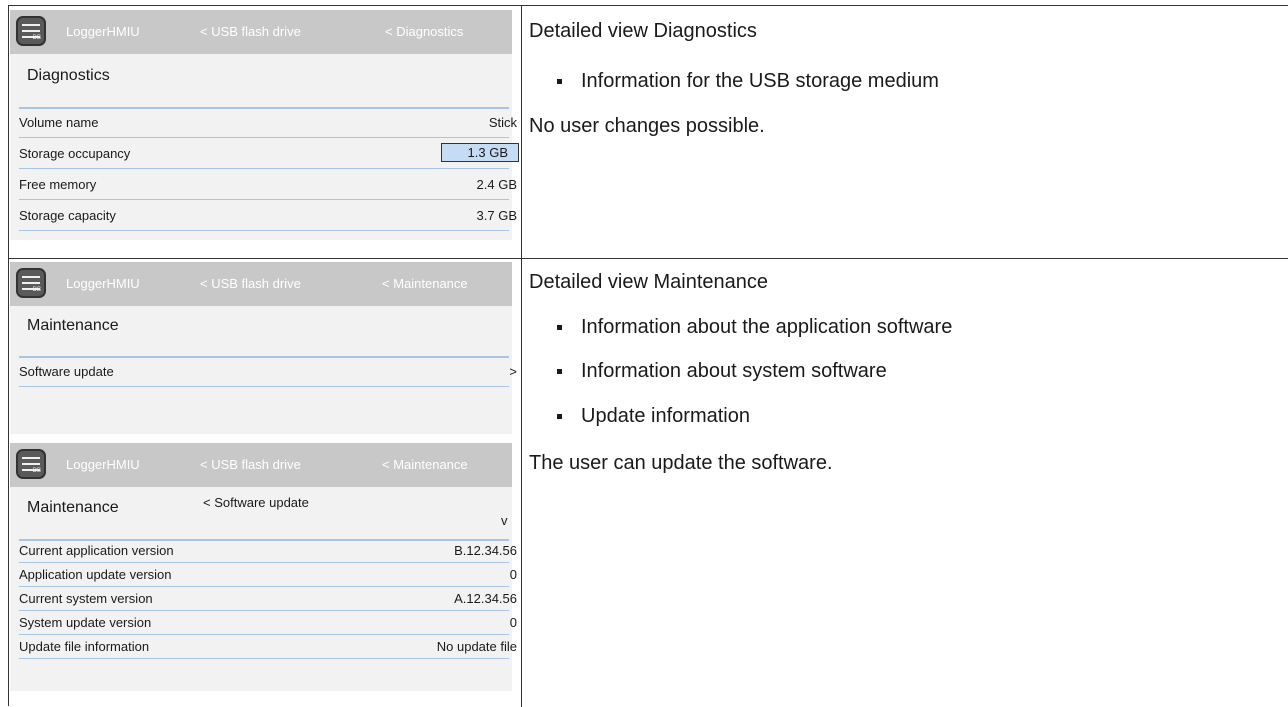 This screenshot has height=707, width=1288. I want to click on table-row: System update version 0, so click(268, 623).